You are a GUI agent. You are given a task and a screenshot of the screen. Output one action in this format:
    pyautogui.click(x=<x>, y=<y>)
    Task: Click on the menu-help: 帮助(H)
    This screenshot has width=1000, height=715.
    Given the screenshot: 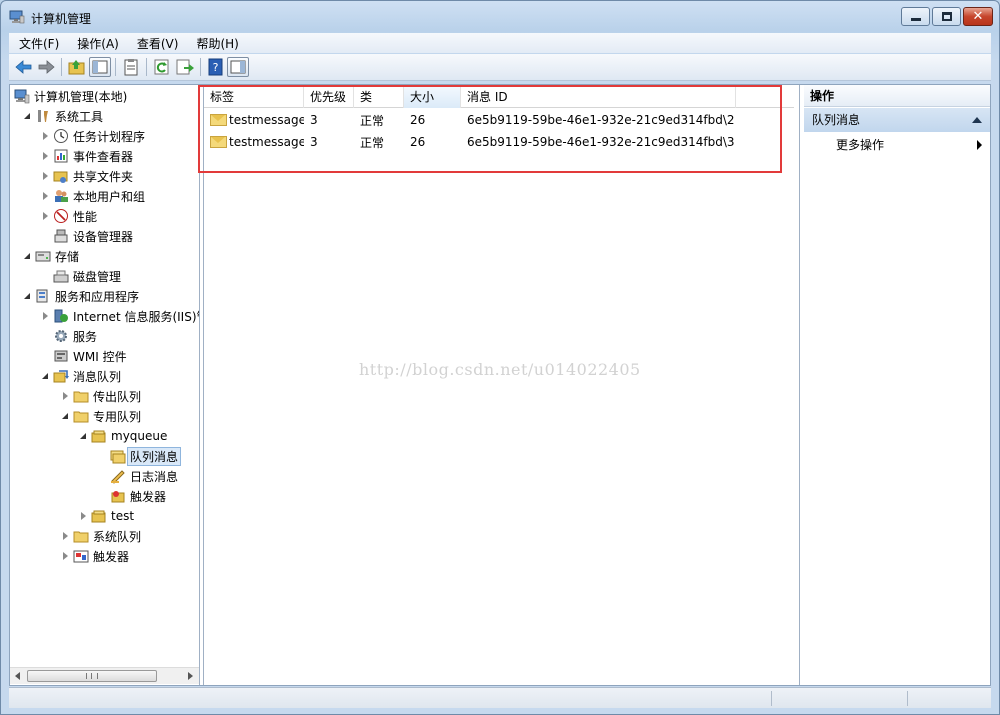 What is the action you would take?
    pyautogui.click(x=216, y=43)
    